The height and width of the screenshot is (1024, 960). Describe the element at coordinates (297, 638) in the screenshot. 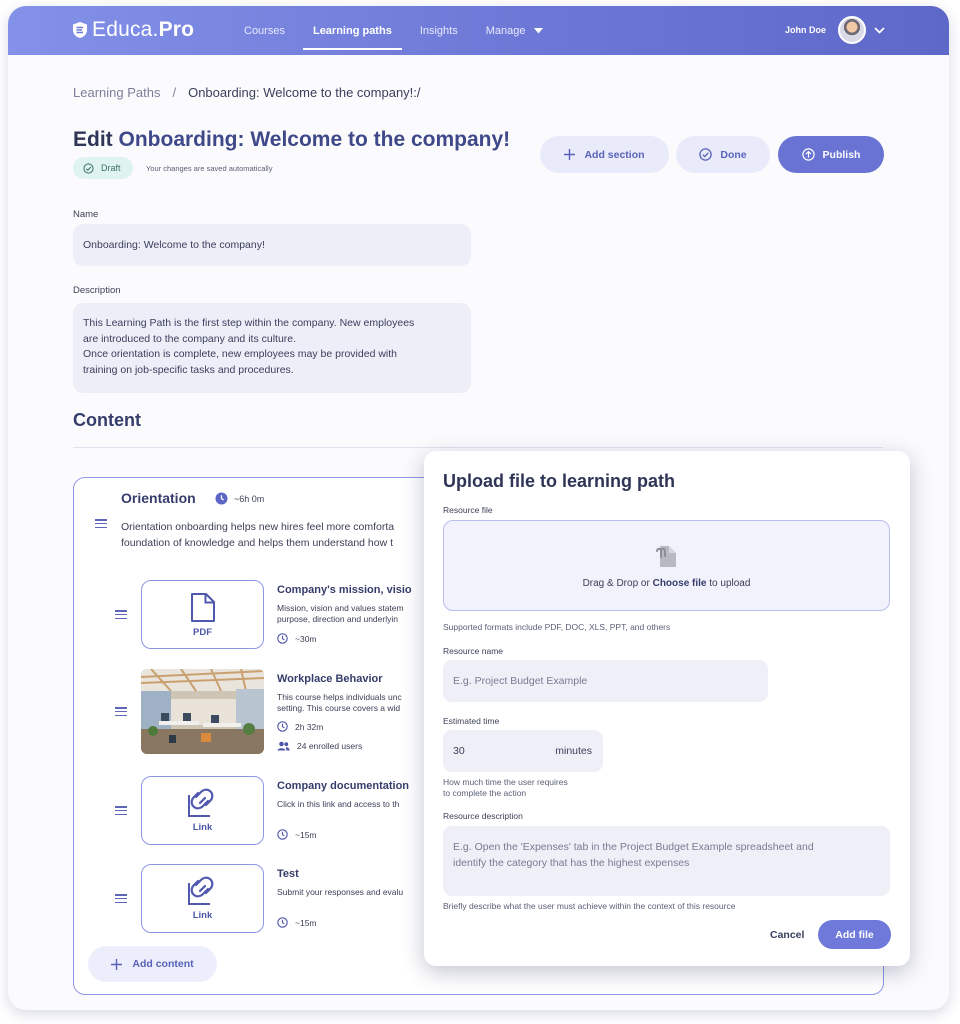

I see `item-duration: ~30m` at that location.